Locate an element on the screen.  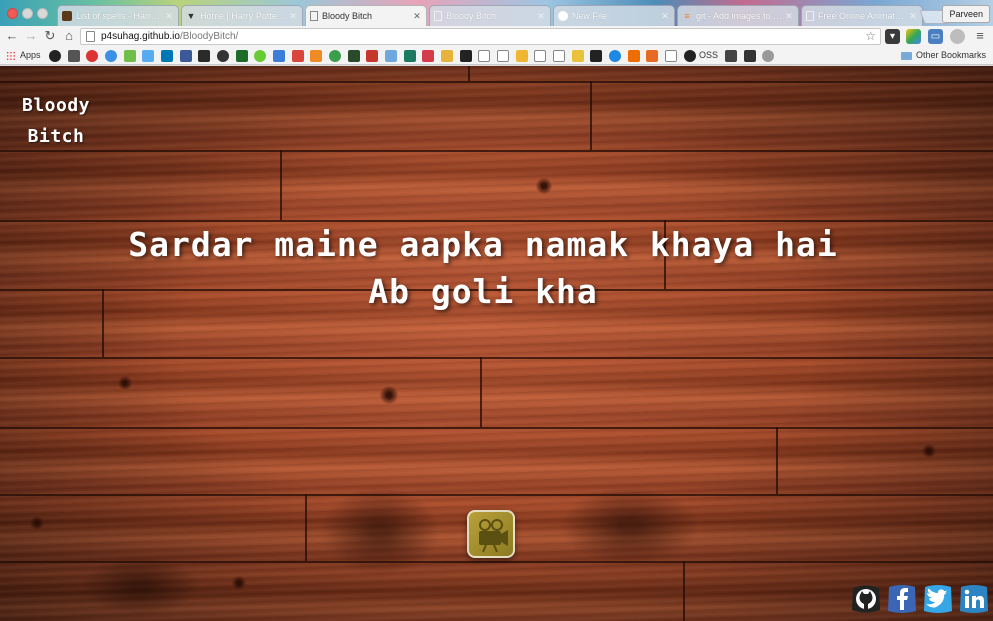
bookmark-android-icon is located at coordinates (260, 56).